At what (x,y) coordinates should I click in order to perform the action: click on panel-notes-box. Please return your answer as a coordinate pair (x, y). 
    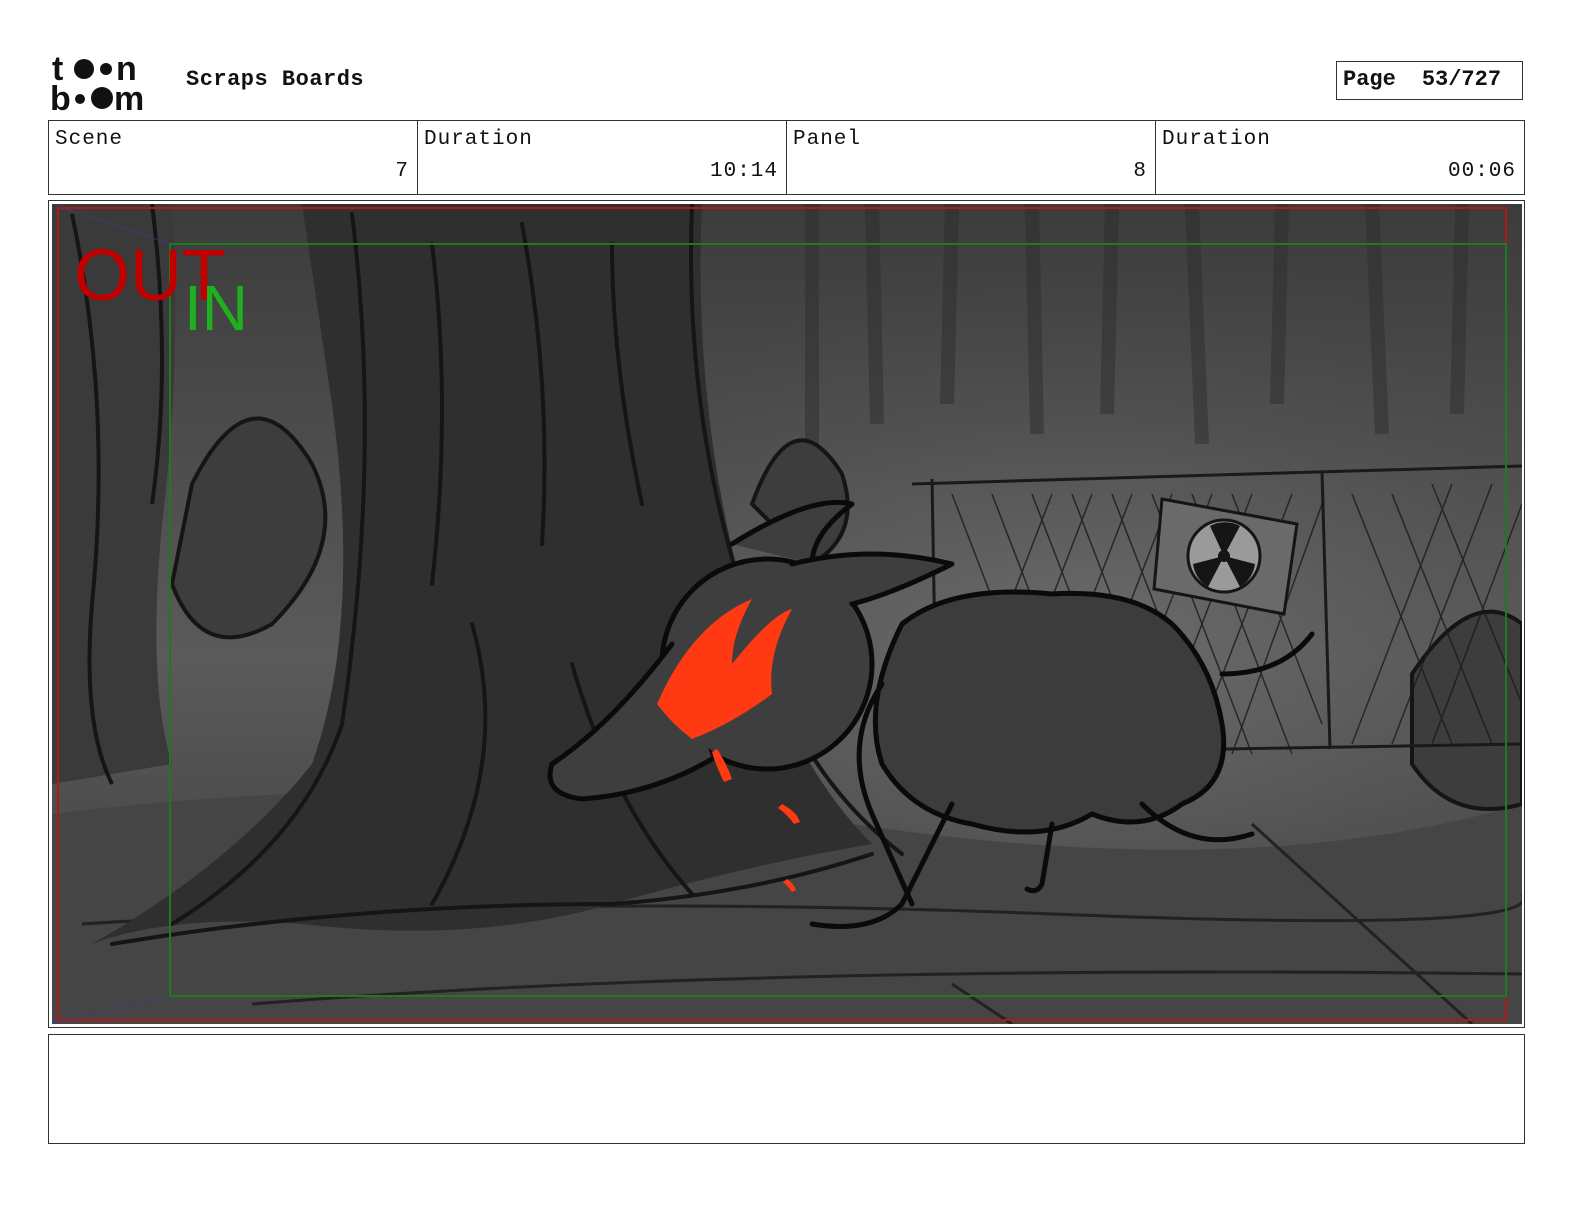
    Looking at the image, I should click on (786, 1089).